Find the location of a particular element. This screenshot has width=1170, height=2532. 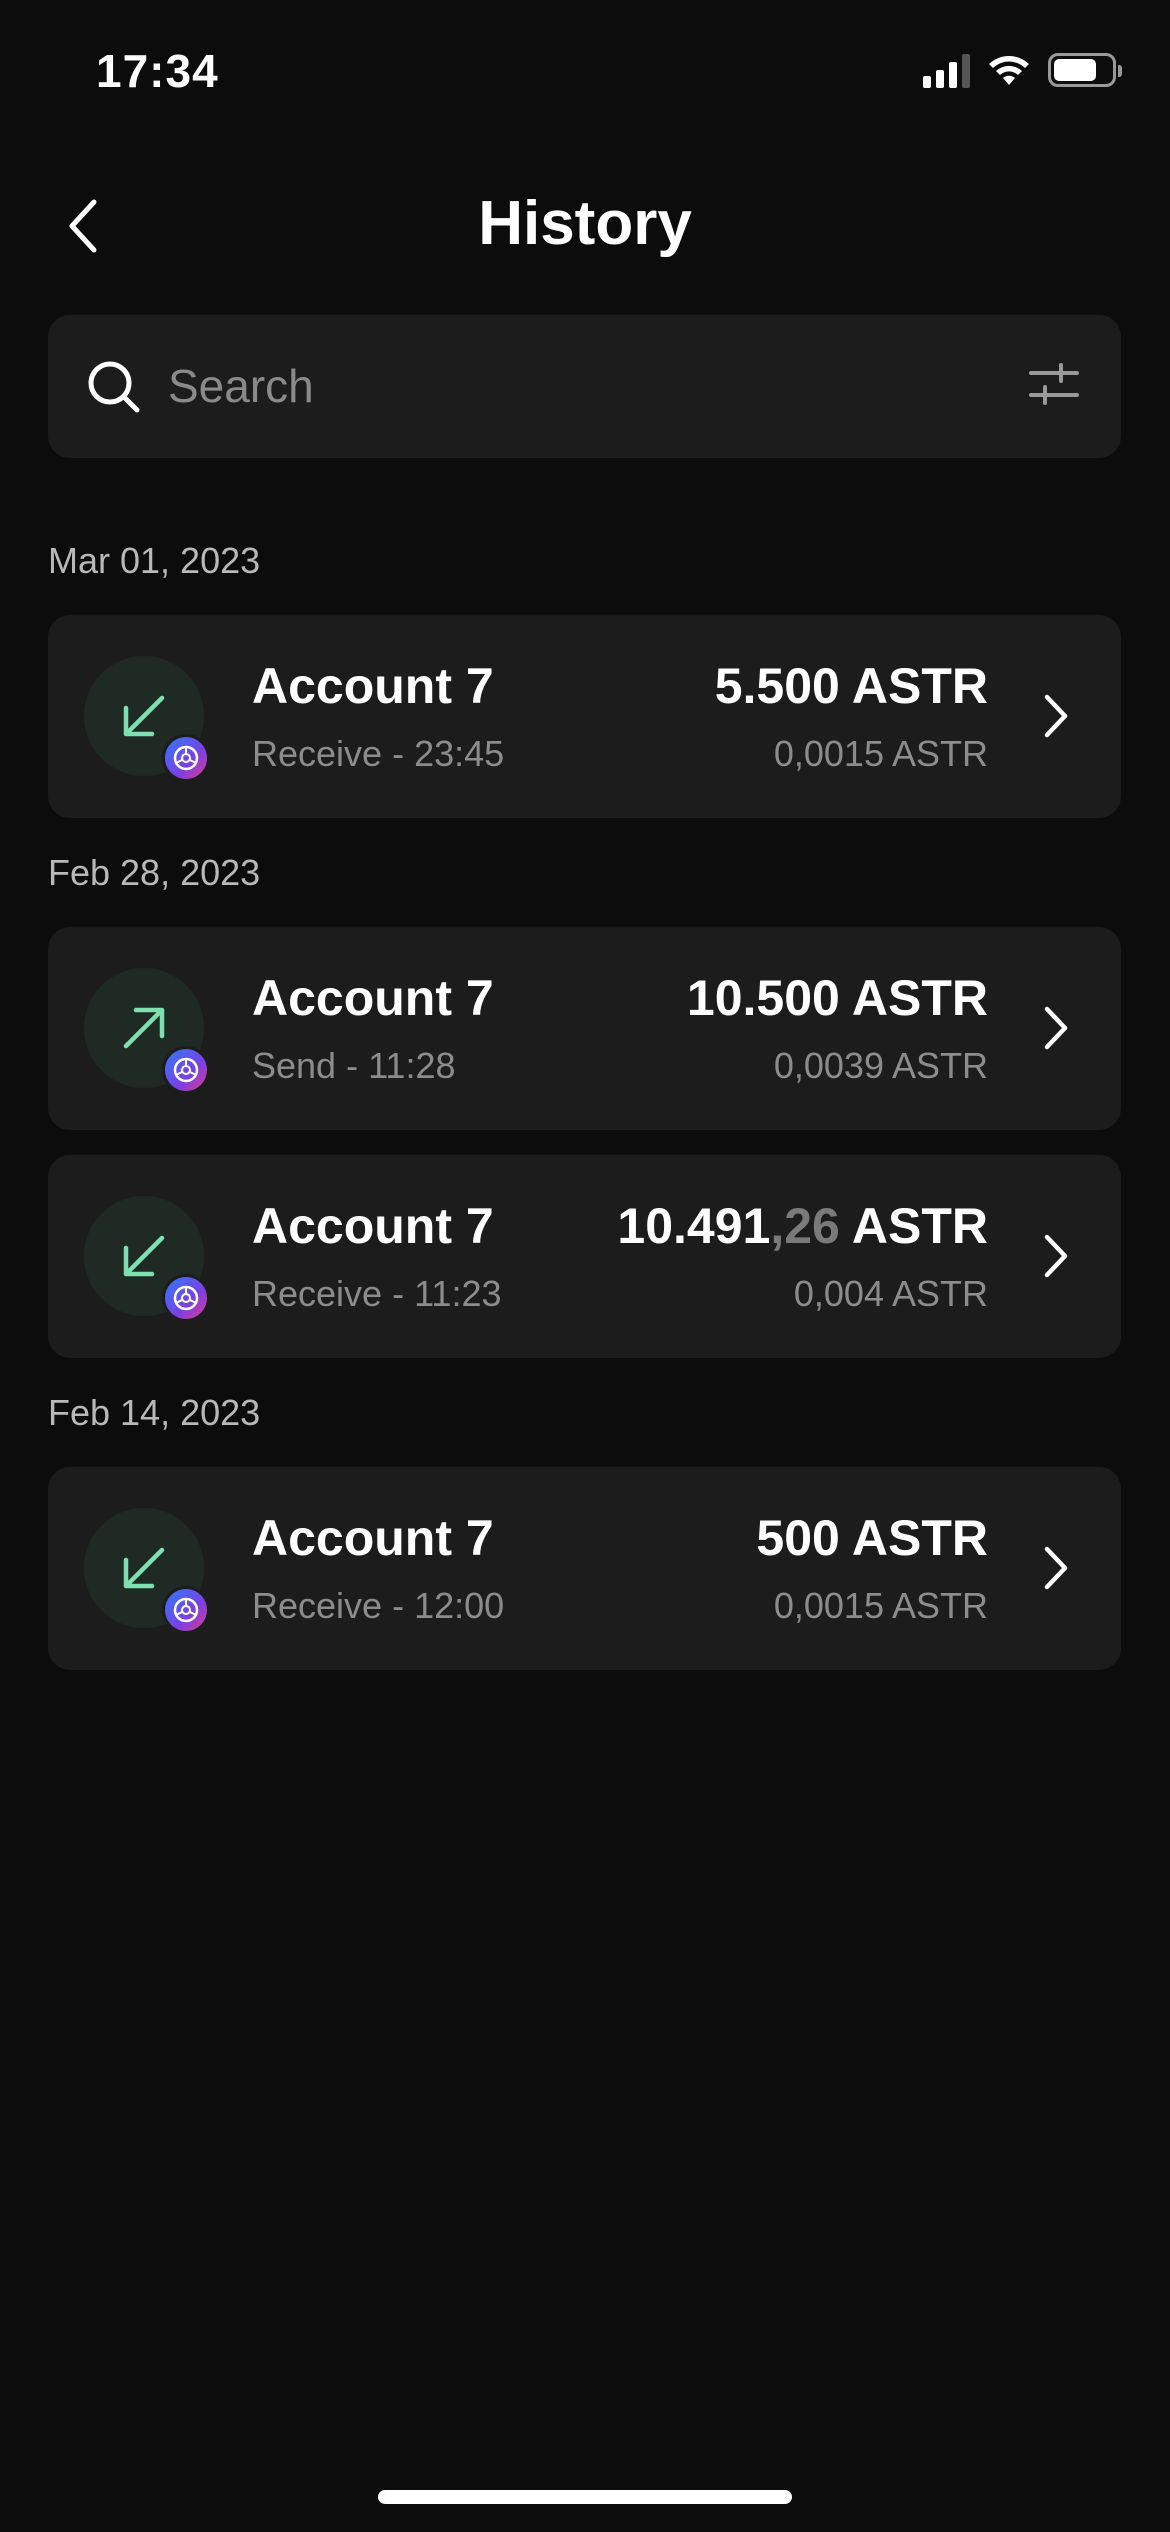

transaction-time: - 11:28 is located at coordinates (401, 1065).